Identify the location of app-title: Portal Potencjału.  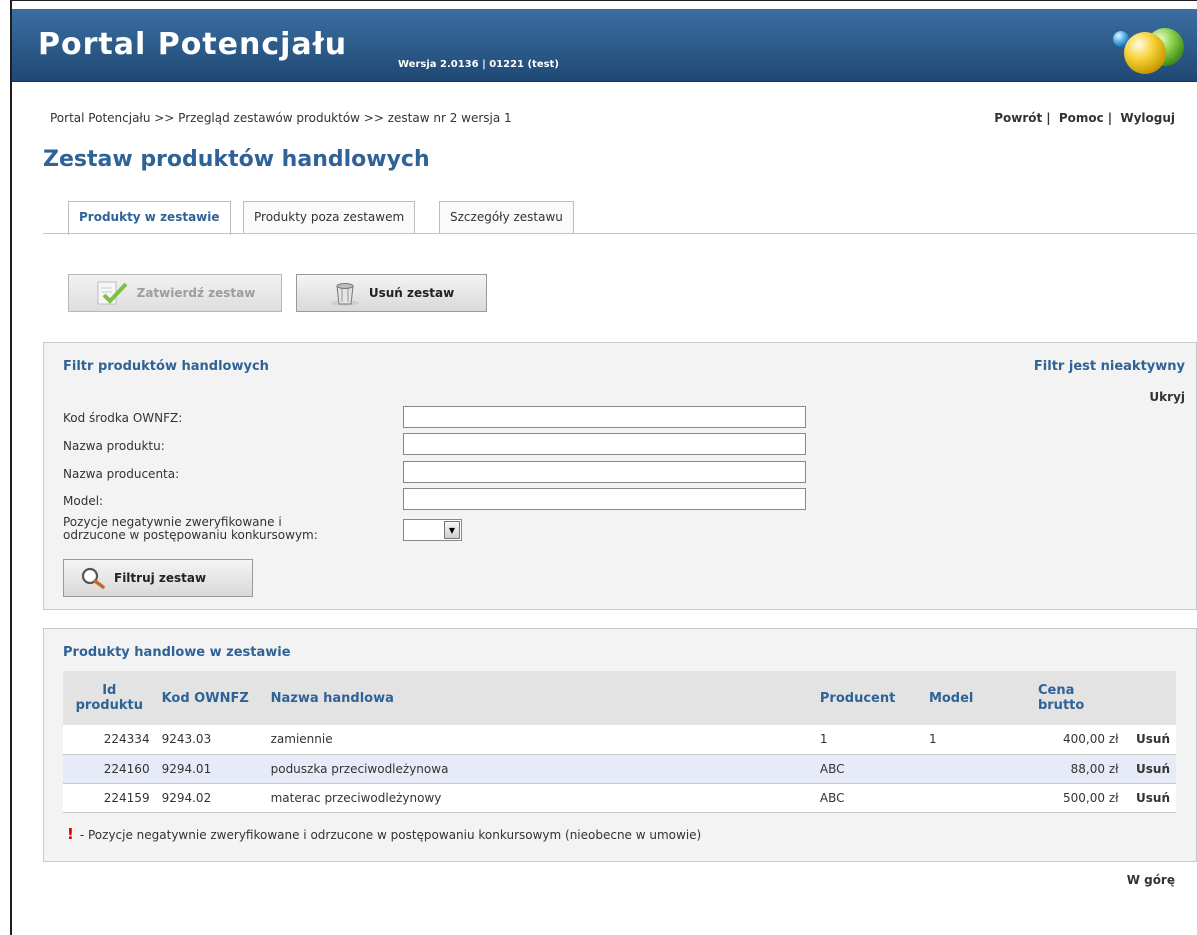
(193, 44).